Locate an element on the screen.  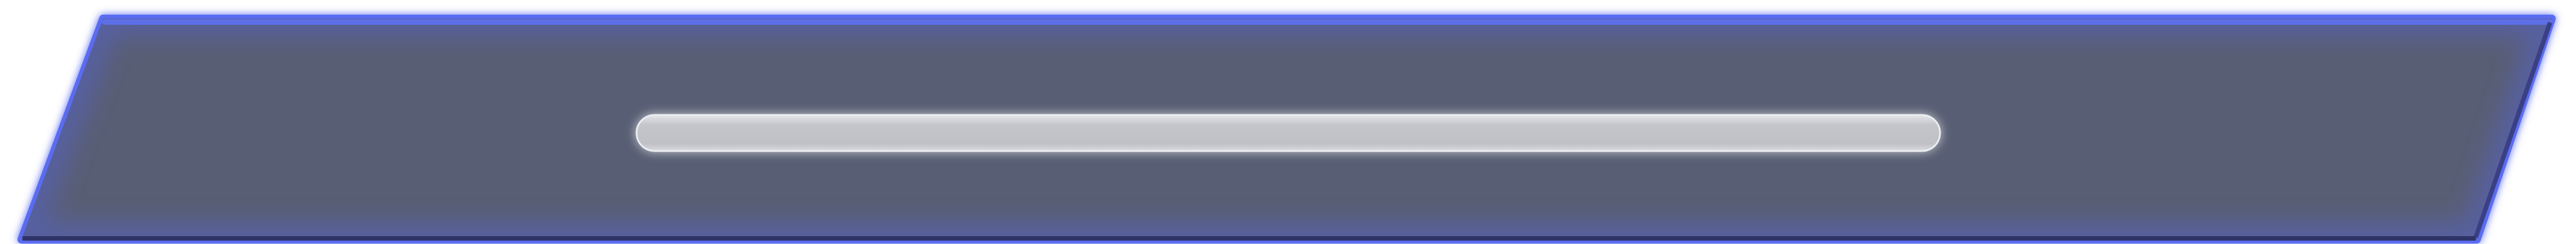
empty-slot-bar is located at coordinates (1288, 133).